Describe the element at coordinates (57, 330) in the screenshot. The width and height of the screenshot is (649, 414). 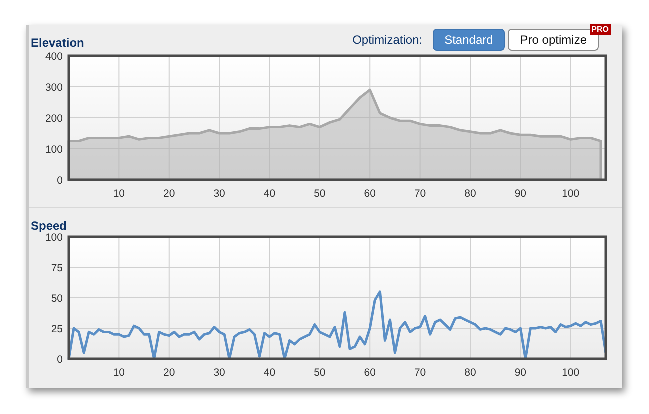
I see `tick-label: 25` at that location.